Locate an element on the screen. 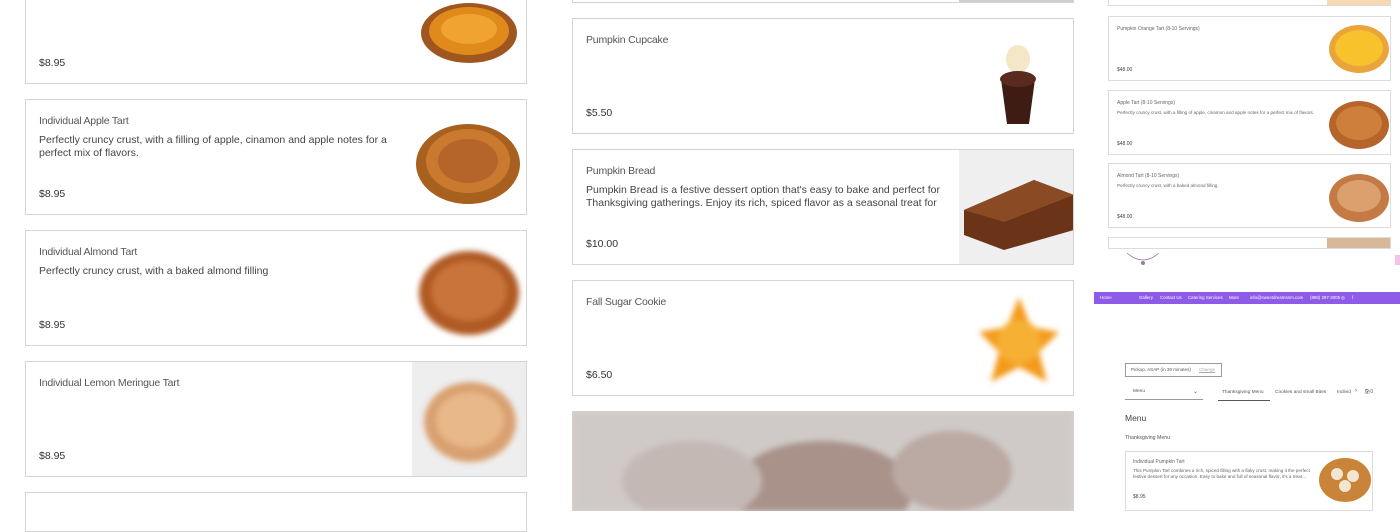 The image size is (1400, 532). chevron-down-icon: ⌄ is located at coordinates (1196, 392).